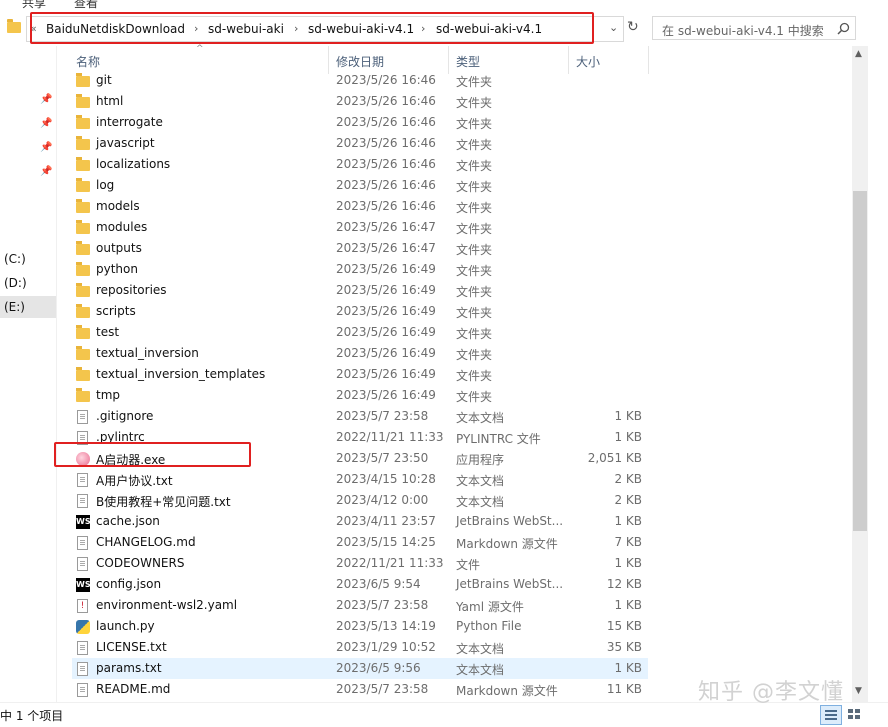 The image size is (888, 727). I want to click on file-name: textual_inversion_templates, so click(181, 374).